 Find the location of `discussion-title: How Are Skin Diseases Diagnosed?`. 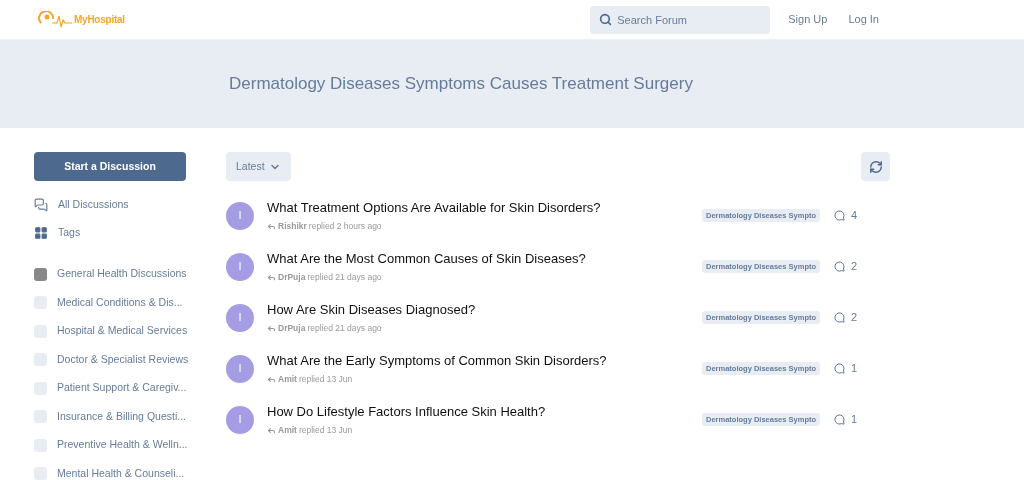

discussion-title: How Are Skin Diseases Diagnosed? is located at coordinates (476, 309).